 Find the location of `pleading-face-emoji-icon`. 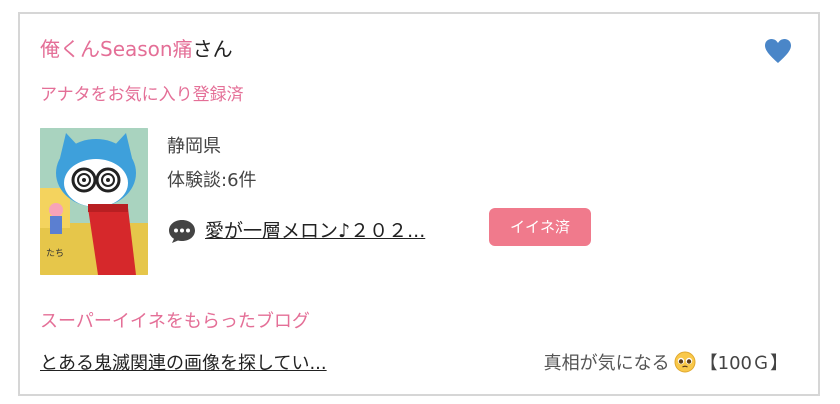

pleading-face-emoji-icon is located at coordinates (685, 362).